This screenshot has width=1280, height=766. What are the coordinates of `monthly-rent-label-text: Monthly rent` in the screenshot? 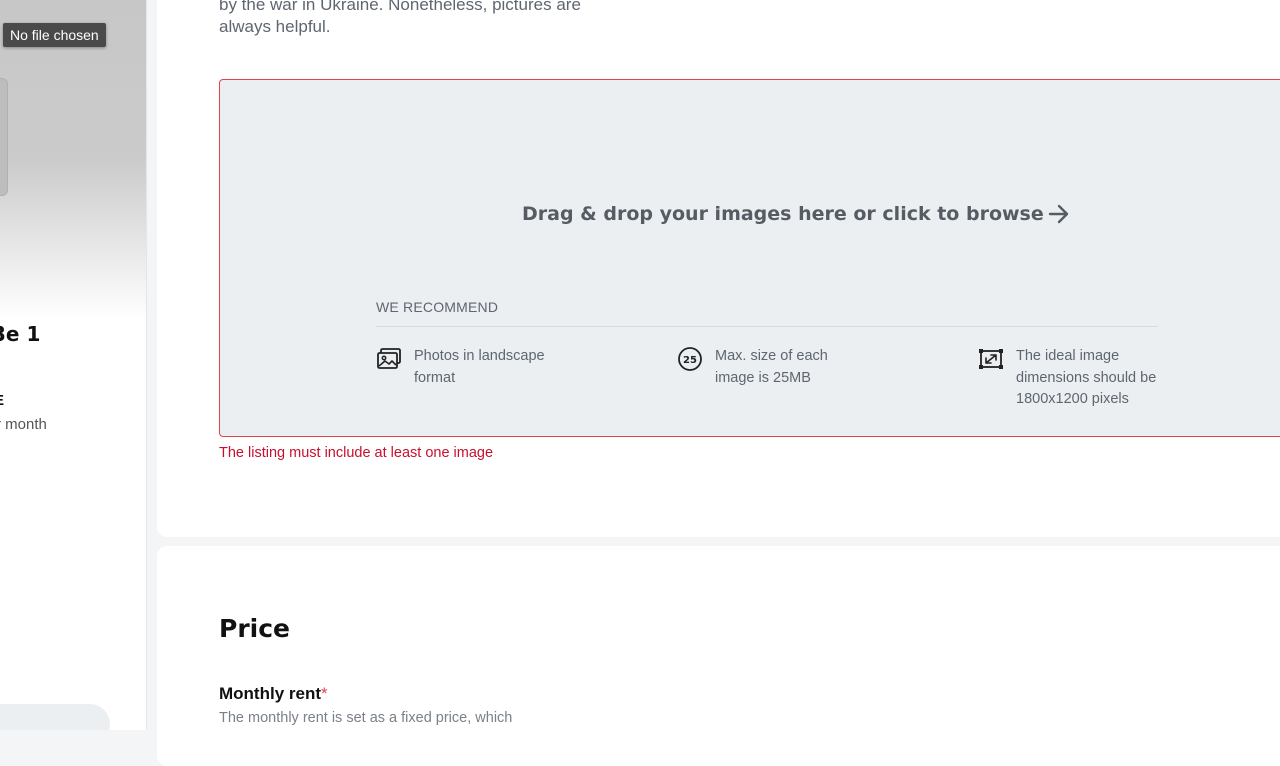 It's located at (270, 693).